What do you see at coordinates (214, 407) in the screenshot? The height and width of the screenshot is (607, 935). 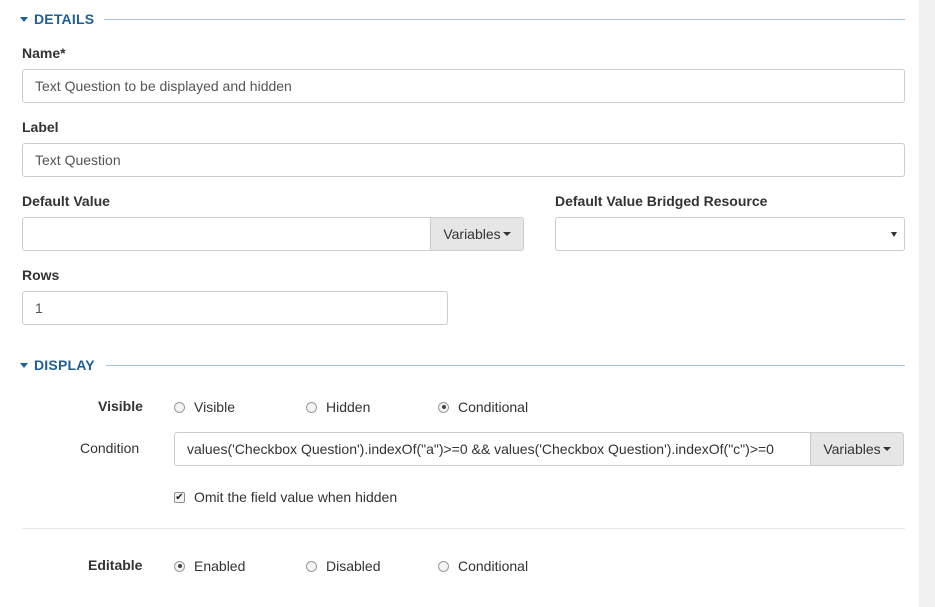 I see `visible-option-label: Visible` at bounding box center [214, 407].